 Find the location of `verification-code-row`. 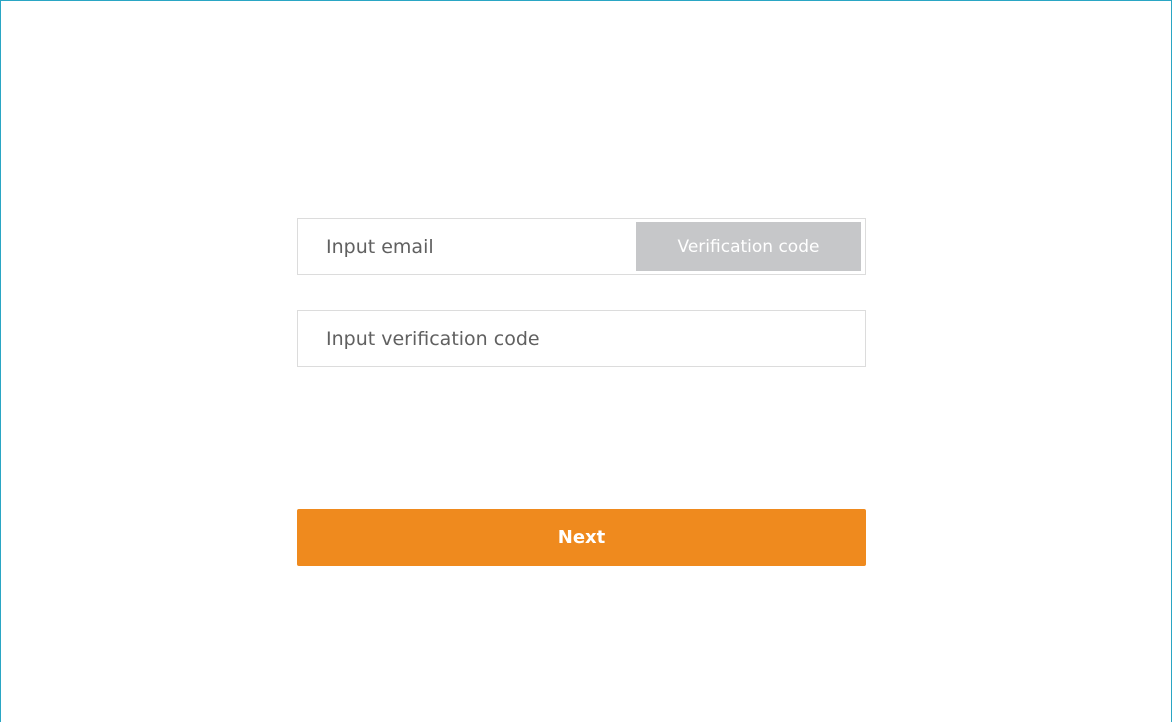

verification-code-row is located at coordinates (581, 338).